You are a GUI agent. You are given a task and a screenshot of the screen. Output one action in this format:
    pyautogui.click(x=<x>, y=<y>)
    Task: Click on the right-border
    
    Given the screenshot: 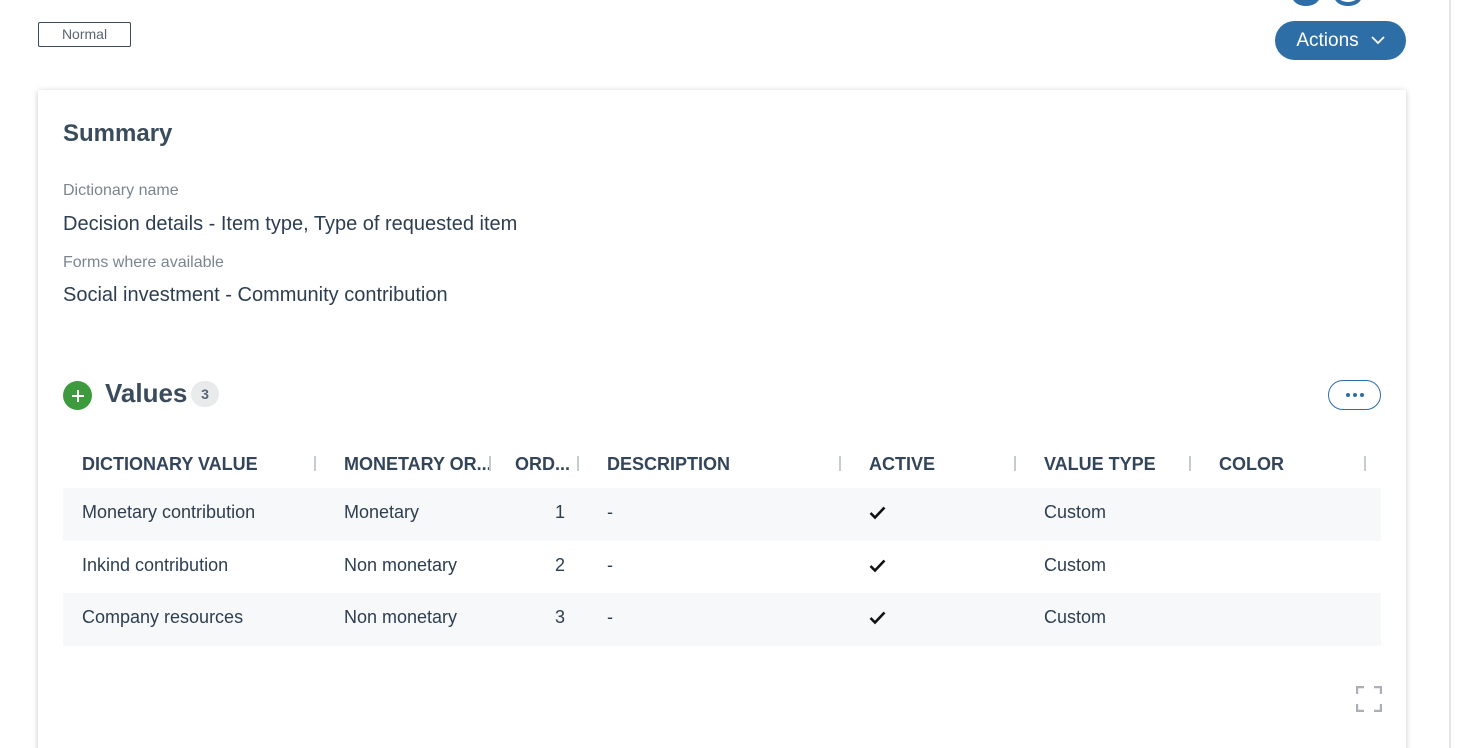 What is the action you would take?
    pyautogui.click(x=1450, y=374)
    